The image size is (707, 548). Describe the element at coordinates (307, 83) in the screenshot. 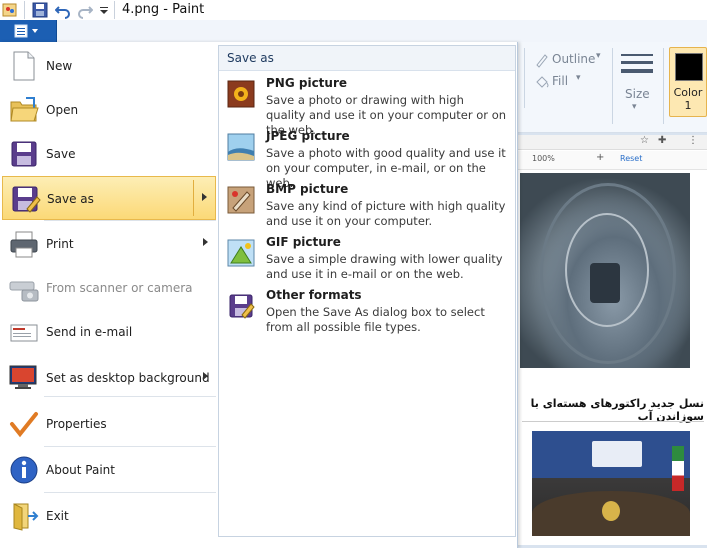

I see `png-picture-title: PNG picture` at that location.